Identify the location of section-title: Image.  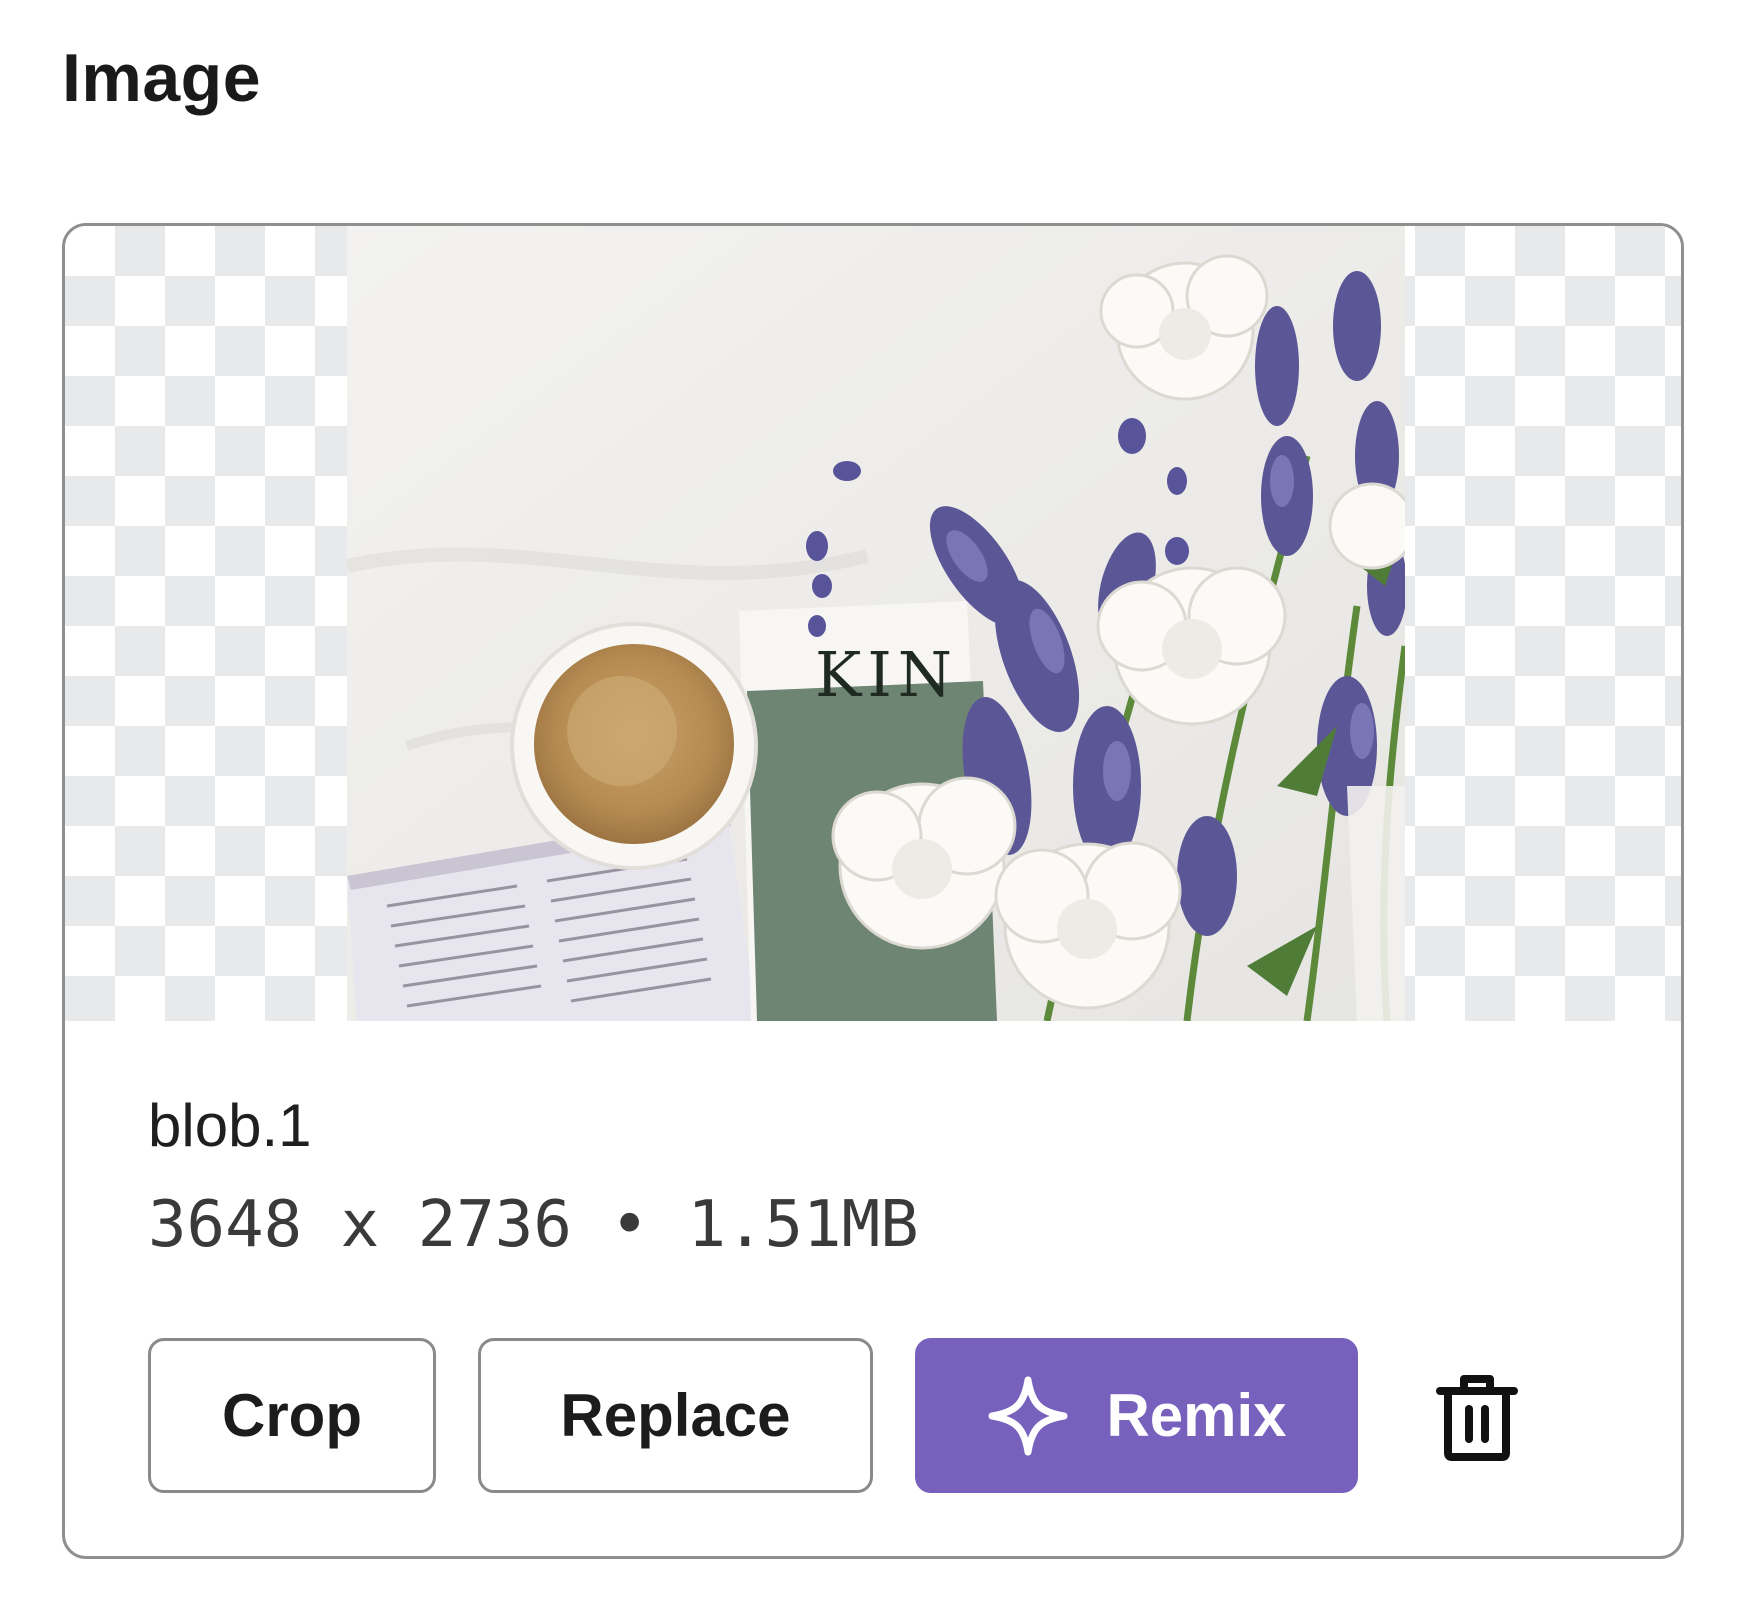
(162, 78).